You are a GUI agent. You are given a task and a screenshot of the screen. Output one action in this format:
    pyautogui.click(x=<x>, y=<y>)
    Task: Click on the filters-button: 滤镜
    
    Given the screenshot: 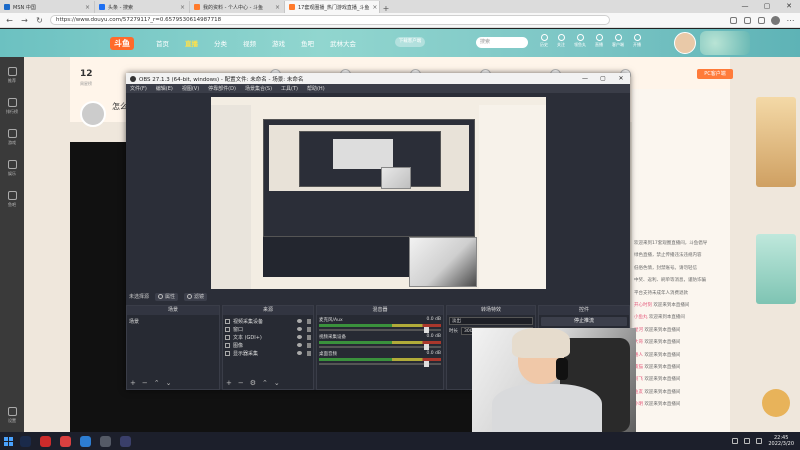 What is the action you would take?
    pyautogui.click(x=196, y=296)
    